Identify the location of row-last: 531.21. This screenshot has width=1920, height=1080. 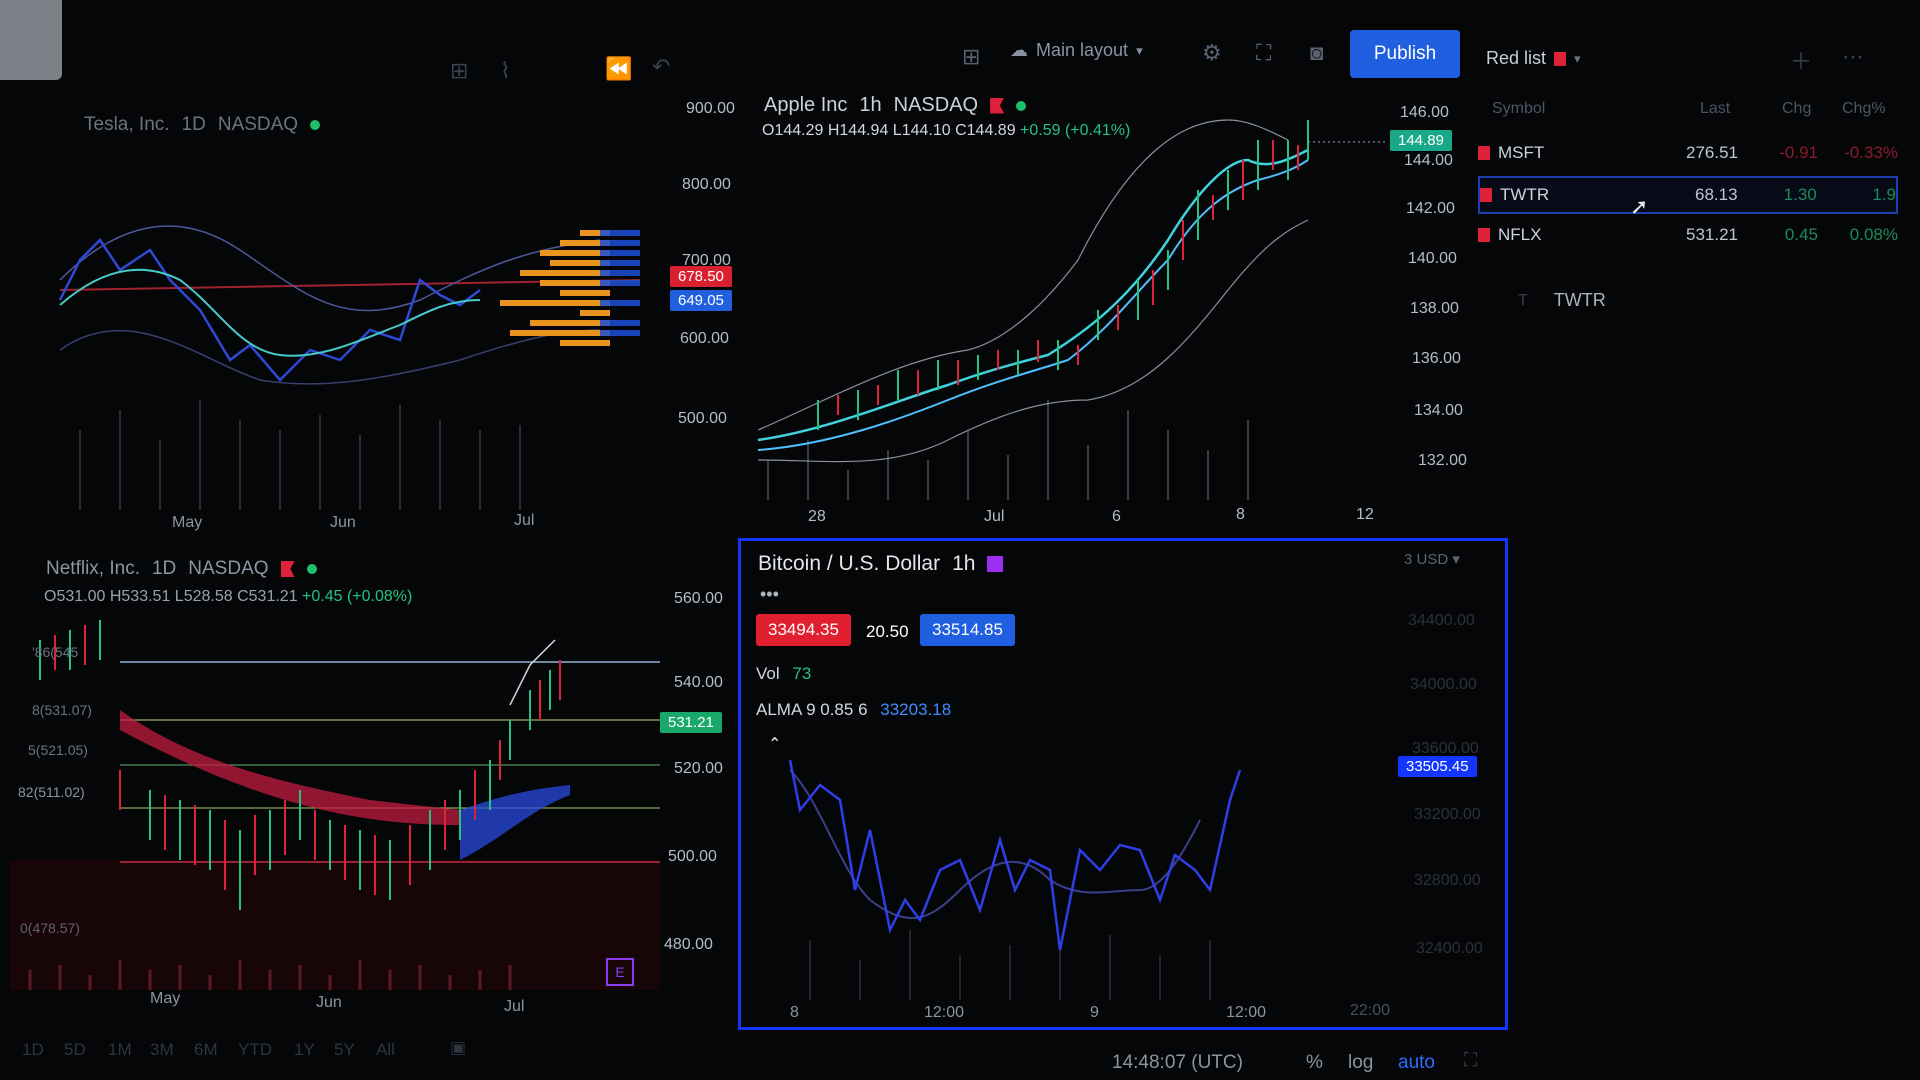
(1712, 234).